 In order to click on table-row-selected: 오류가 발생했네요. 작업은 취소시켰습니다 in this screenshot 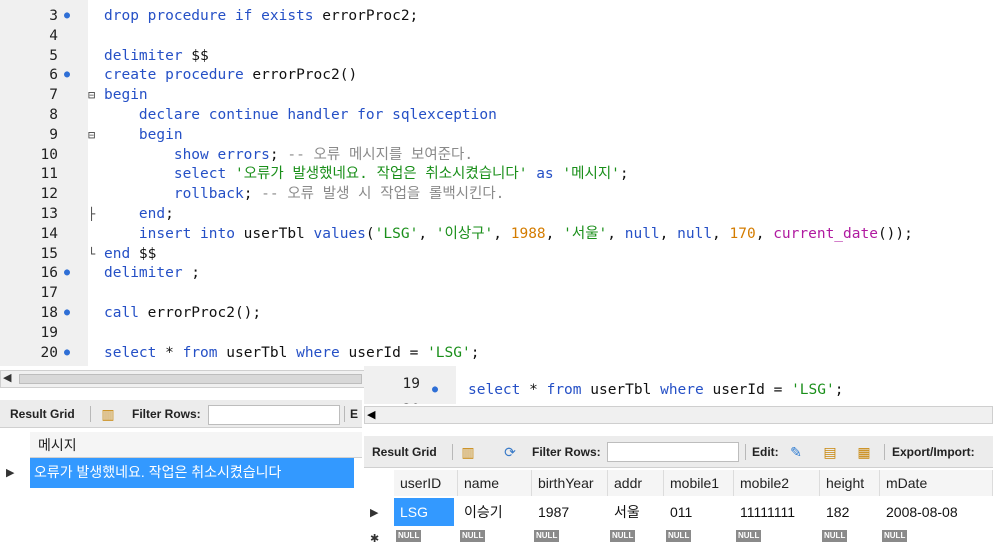, I will do `click(192, 473)`.